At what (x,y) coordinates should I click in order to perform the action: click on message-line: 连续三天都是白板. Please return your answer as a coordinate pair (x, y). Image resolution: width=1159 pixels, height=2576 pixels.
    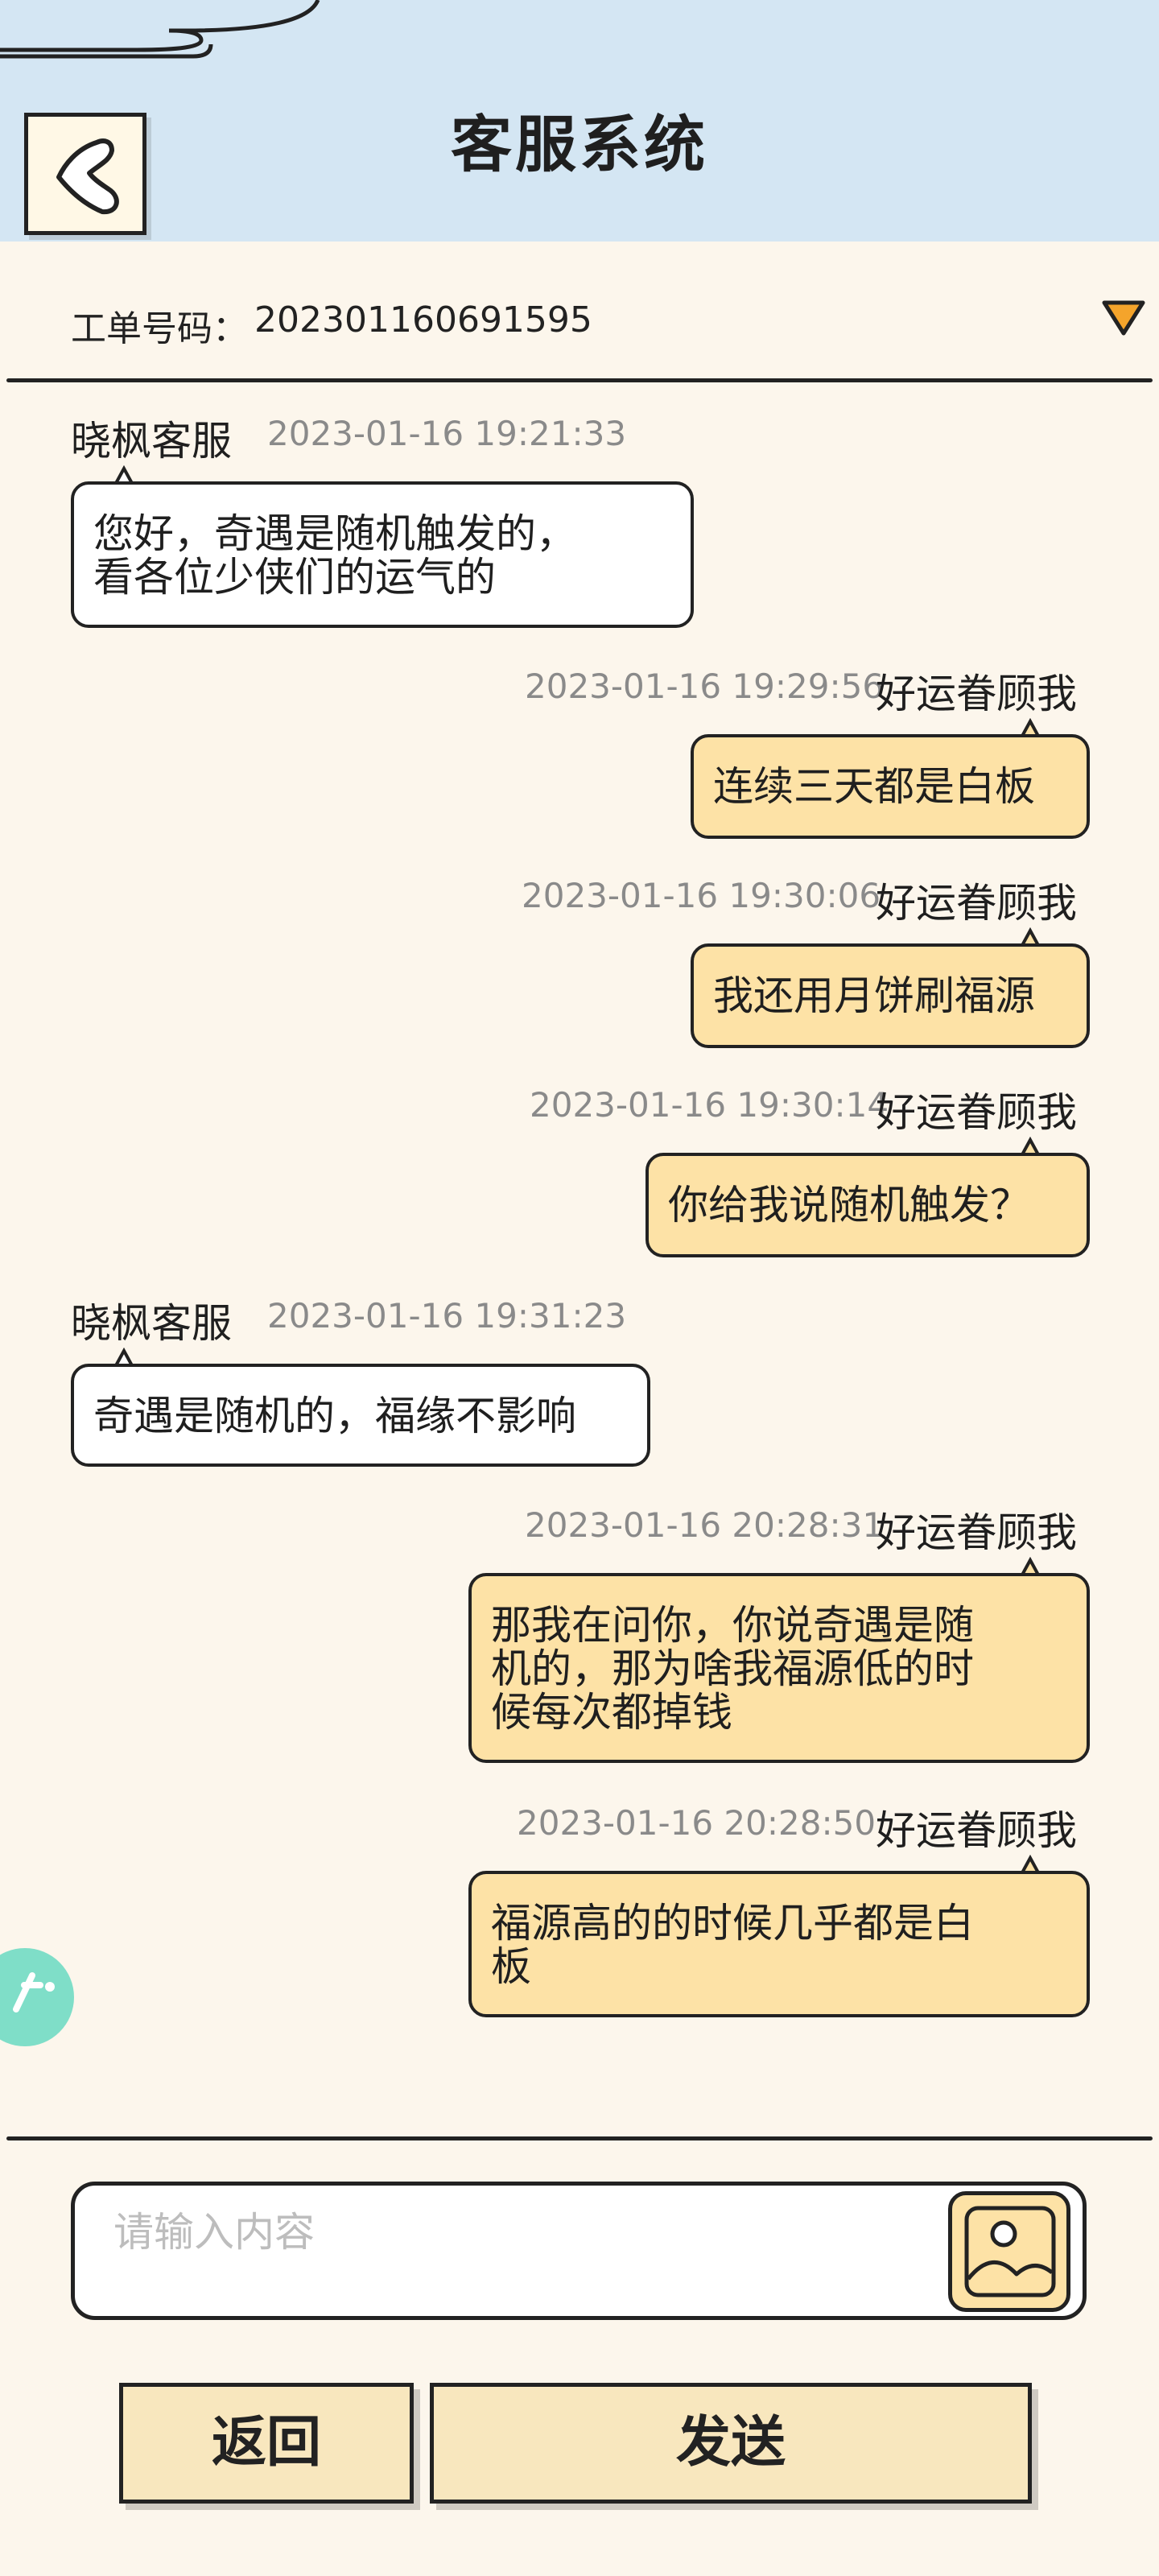
    Looking at the image, I should click on (874, 786).